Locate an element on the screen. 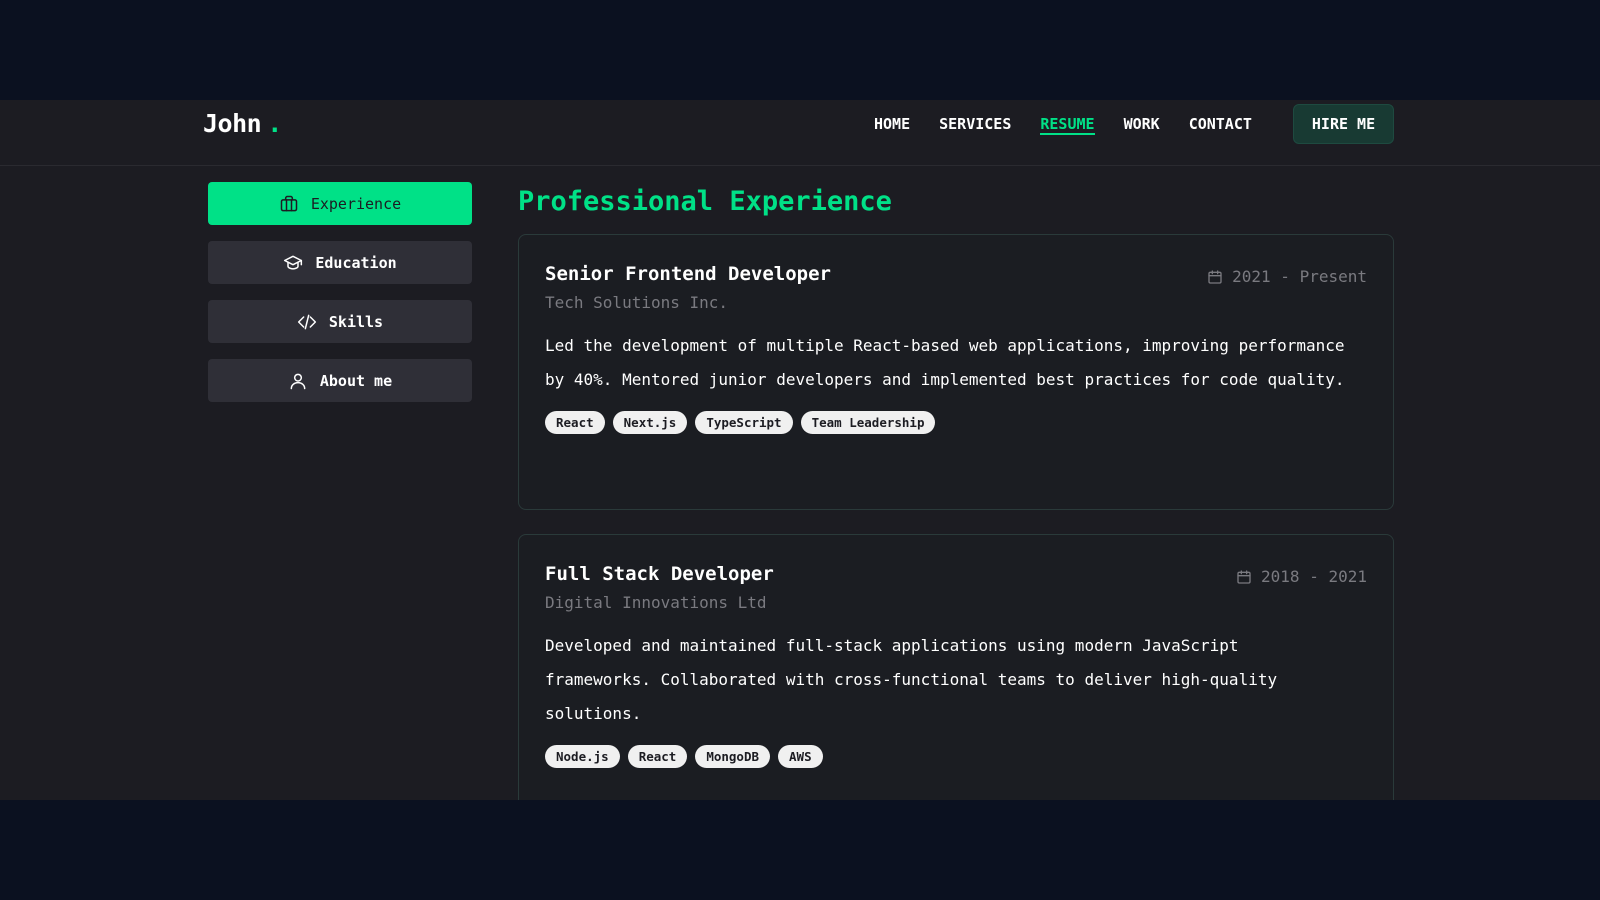 The image size is (1600, 900). nav-work: WORK is located at coordinates (1142, 125).